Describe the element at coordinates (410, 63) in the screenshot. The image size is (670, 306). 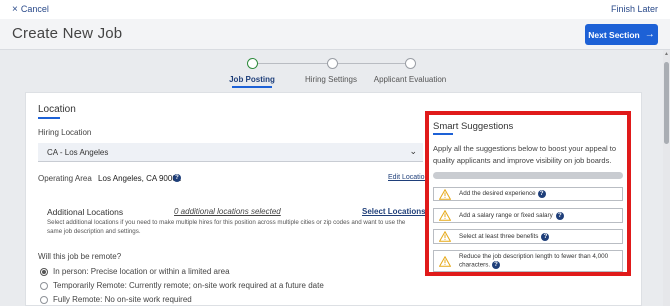
I see `step-indicator-applicant-evaluation` at that location.